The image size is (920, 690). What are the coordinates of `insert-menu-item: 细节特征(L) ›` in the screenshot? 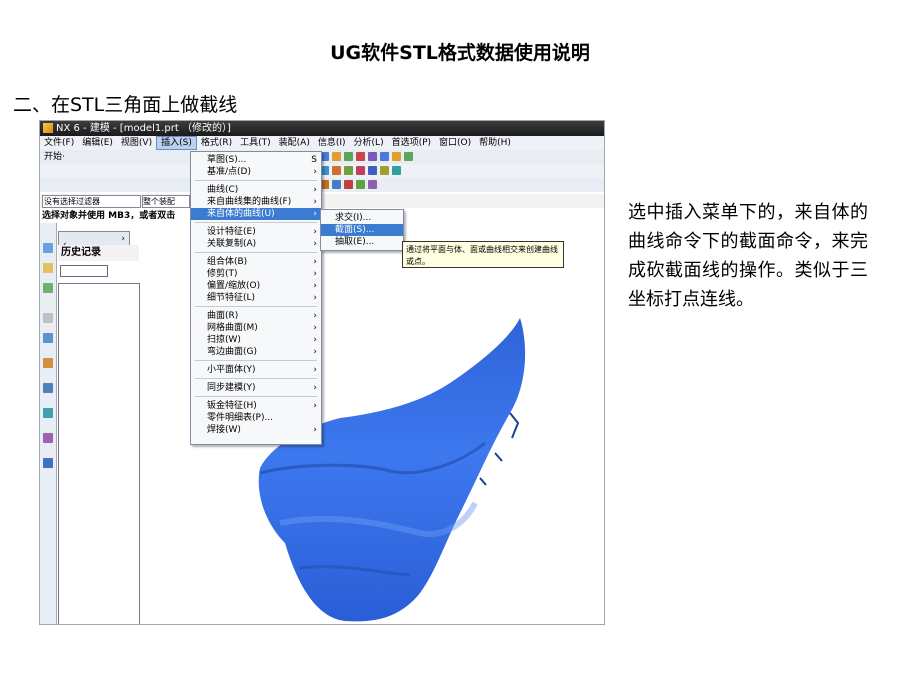 It's located at (256, 298).